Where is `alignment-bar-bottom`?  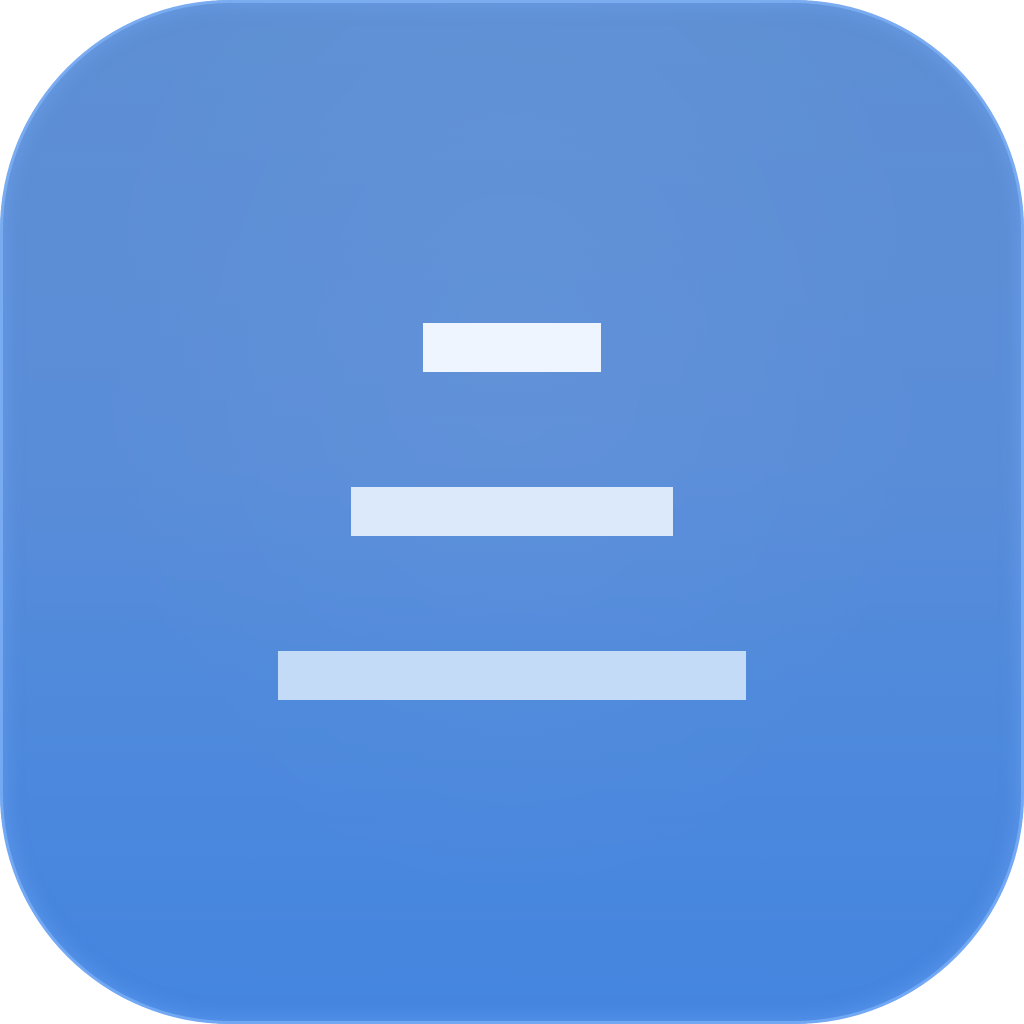
alignment-bar-bottom is located at coordinates (512, 675).